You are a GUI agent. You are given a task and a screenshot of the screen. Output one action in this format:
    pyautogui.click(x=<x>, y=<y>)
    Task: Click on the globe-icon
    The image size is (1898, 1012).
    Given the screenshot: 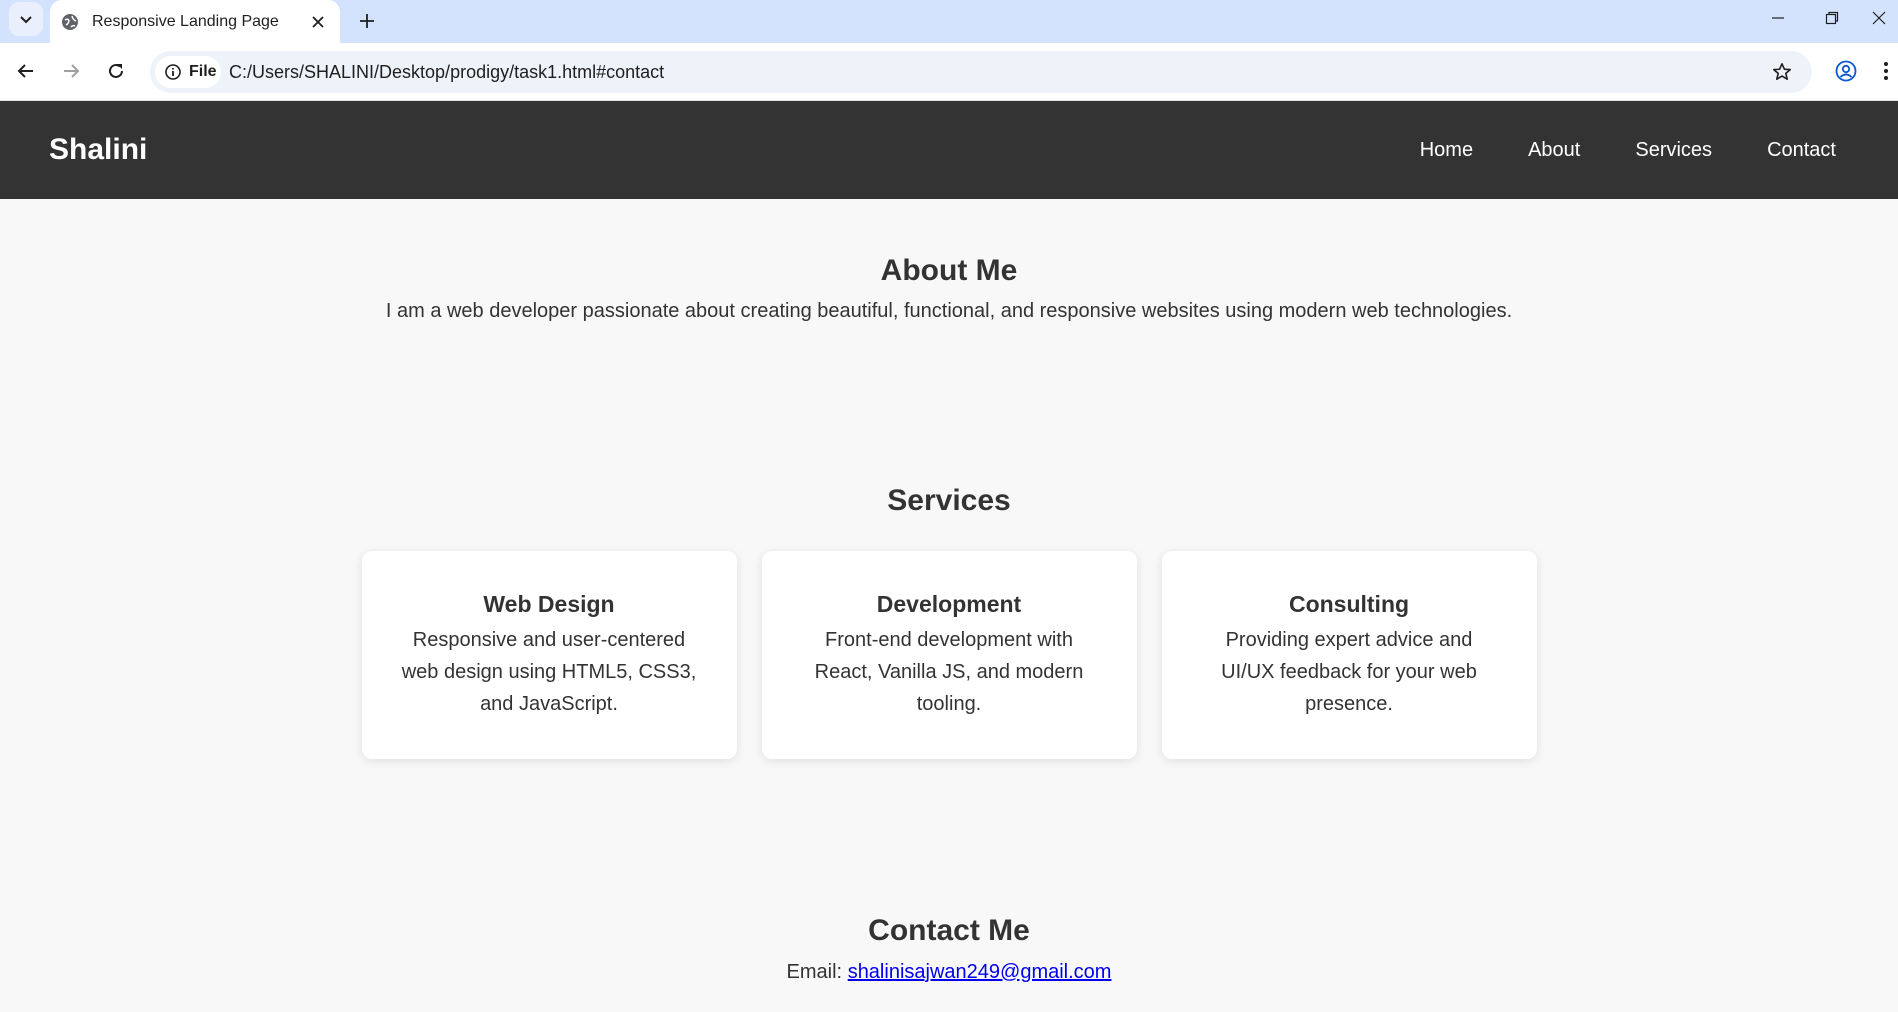 What is the action you would take?
    pyautogui.click(x=70, y=22)
    